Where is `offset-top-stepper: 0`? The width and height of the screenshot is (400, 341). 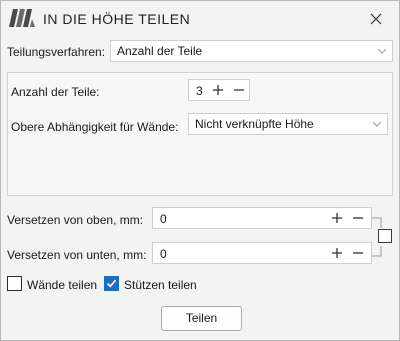
offset-top-stepper: 0 is located at coordinates (262, 218).